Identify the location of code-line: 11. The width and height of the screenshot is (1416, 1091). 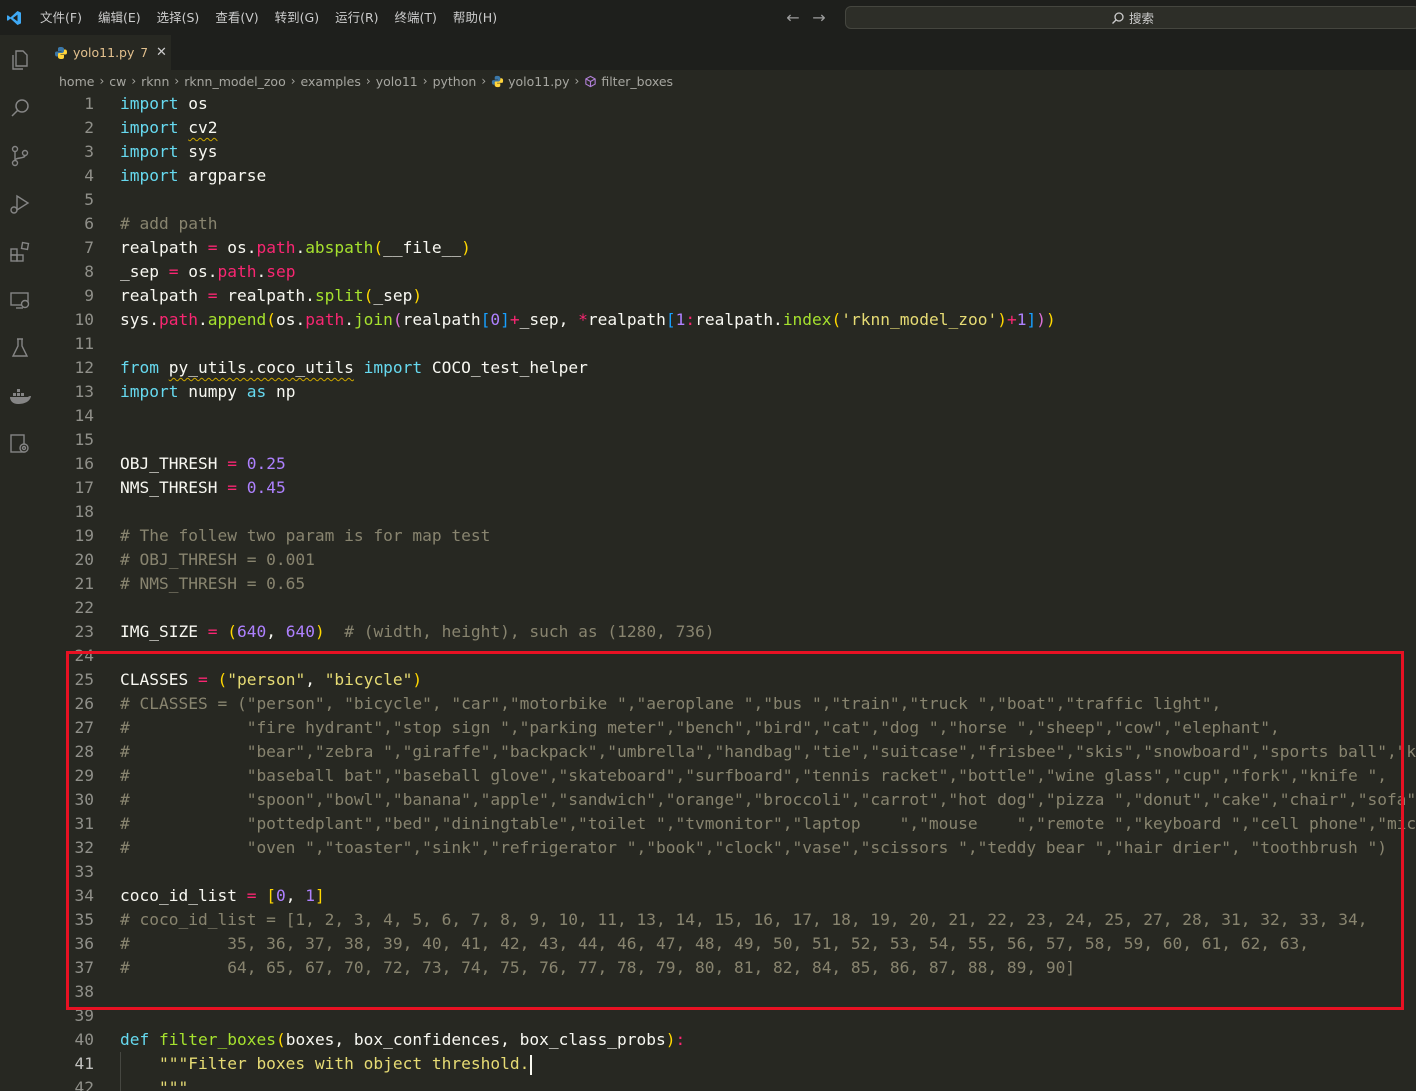
(730, 344).